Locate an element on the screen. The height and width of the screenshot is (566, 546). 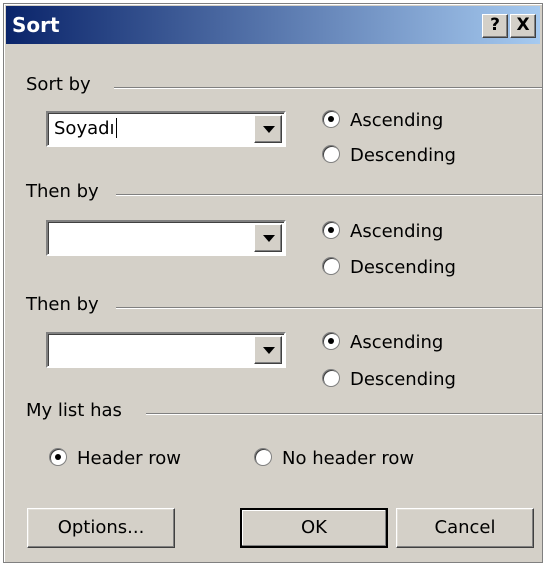
then-by-1-ascending-radio: Ascending is located at coordinates (382, 231).